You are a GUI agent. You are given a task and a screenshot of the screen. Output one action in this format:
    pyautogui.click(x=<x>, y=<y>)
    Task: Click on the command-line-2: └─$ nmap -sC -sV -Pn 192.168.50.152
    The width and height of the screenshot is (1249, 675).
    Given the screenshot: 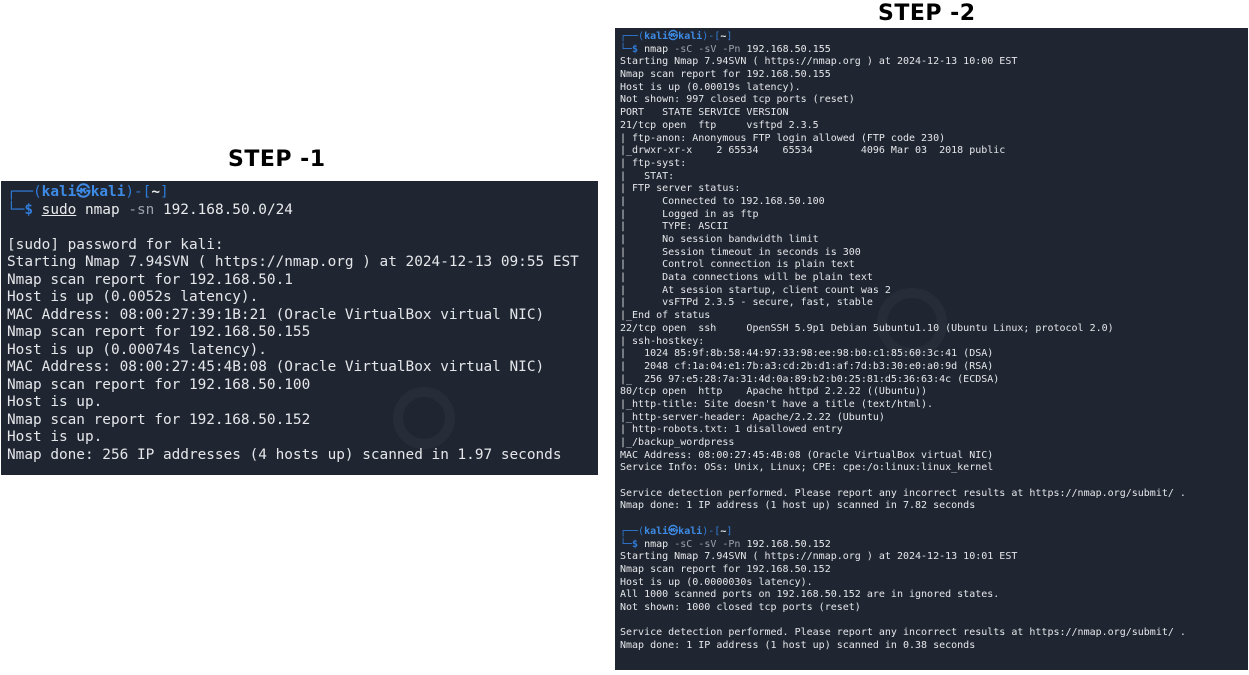 What is the action you would take?
    pyautogui.click(x=934, y=545)
    